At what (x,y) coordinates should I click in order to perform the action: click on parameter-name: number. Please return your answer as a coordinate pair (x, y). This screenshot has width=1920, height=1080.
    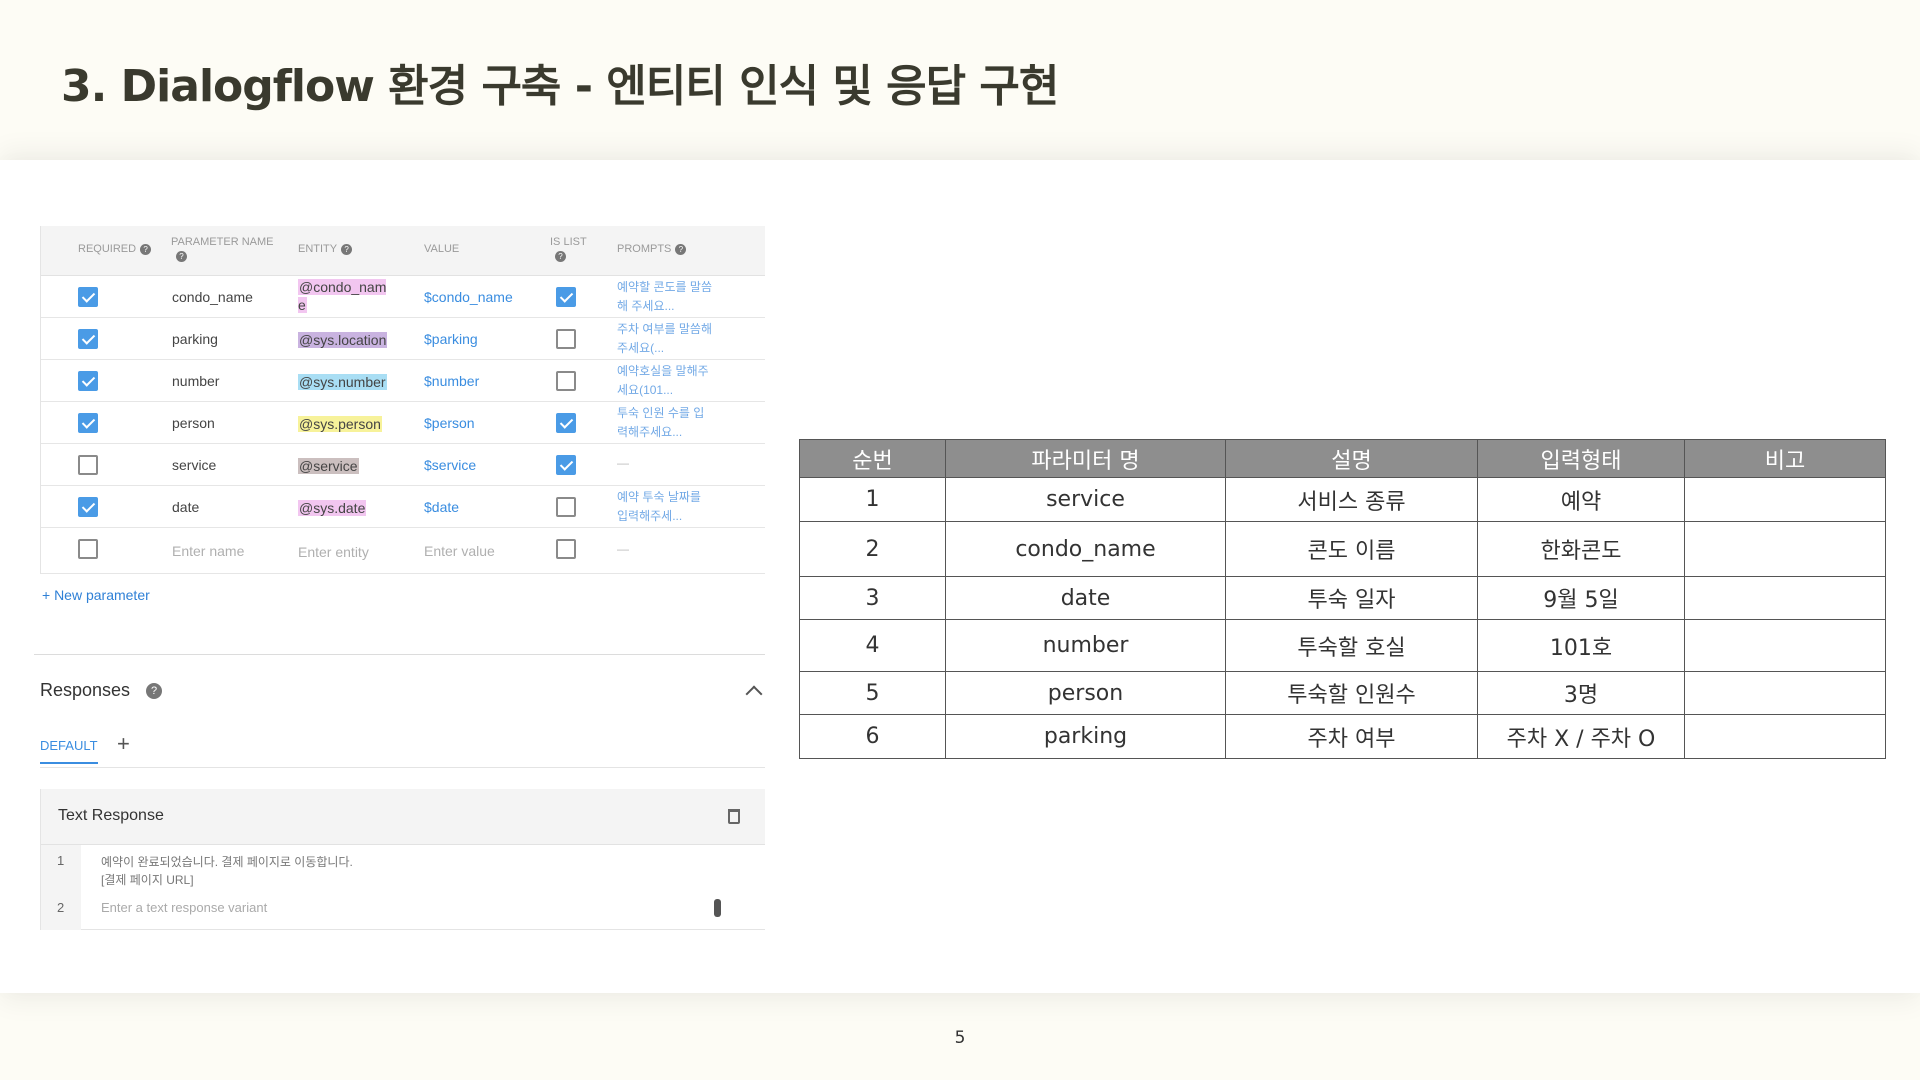
    Looking at the image, I should click on (195, 381).